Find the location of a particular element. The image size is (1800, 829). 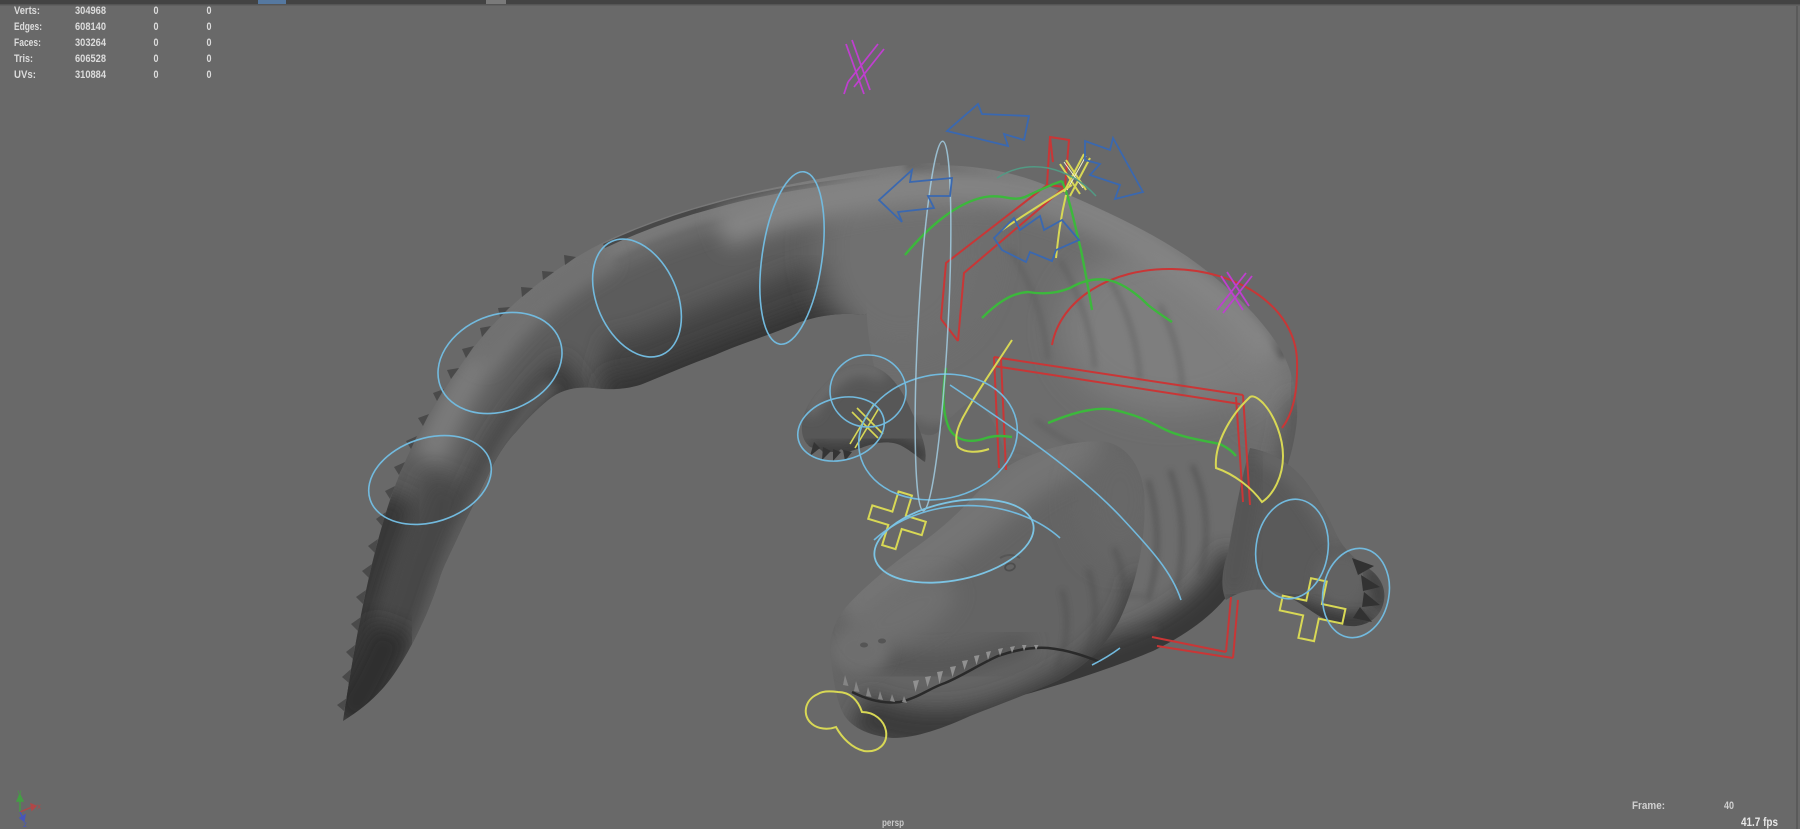

svg-text: 304968 is located at coordinates (90, 11).